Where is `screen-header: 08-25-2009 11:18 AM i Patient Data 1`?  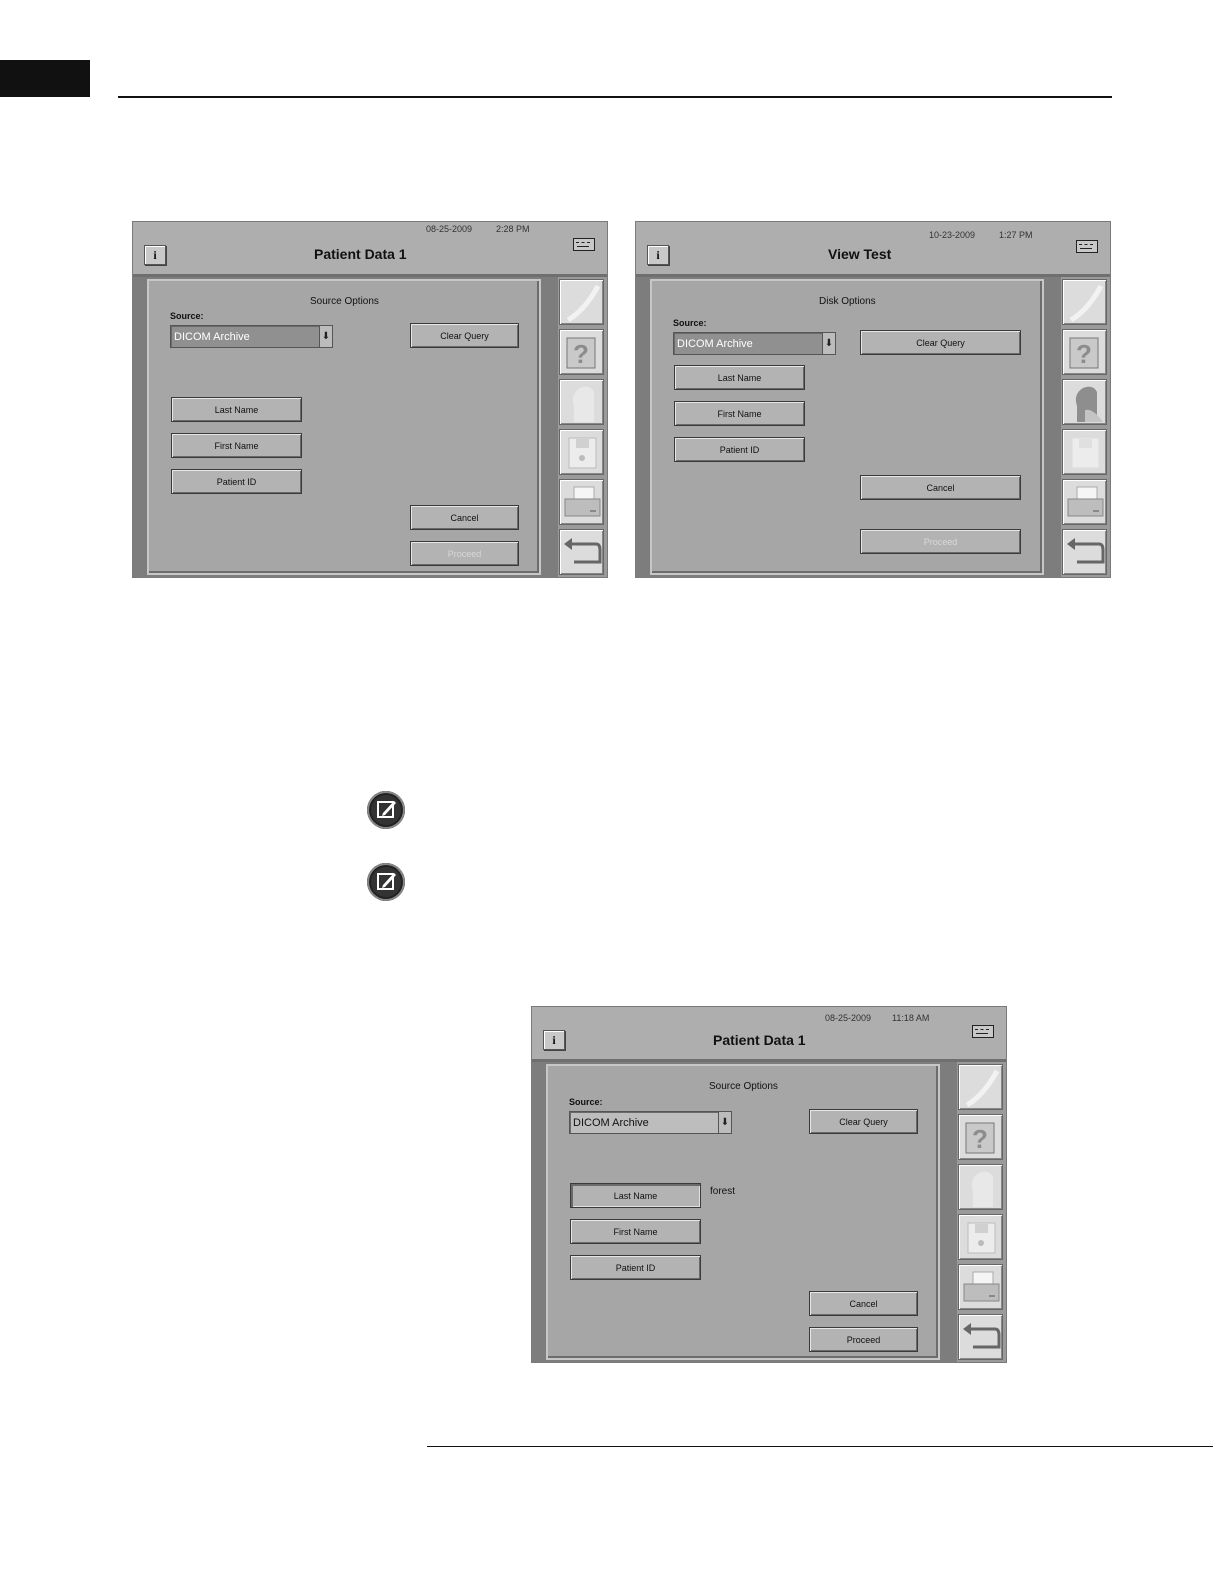 screen-header: 08-25-2009 11:18 AM i Patient Data 1 is located at coordinates (769, 1034).